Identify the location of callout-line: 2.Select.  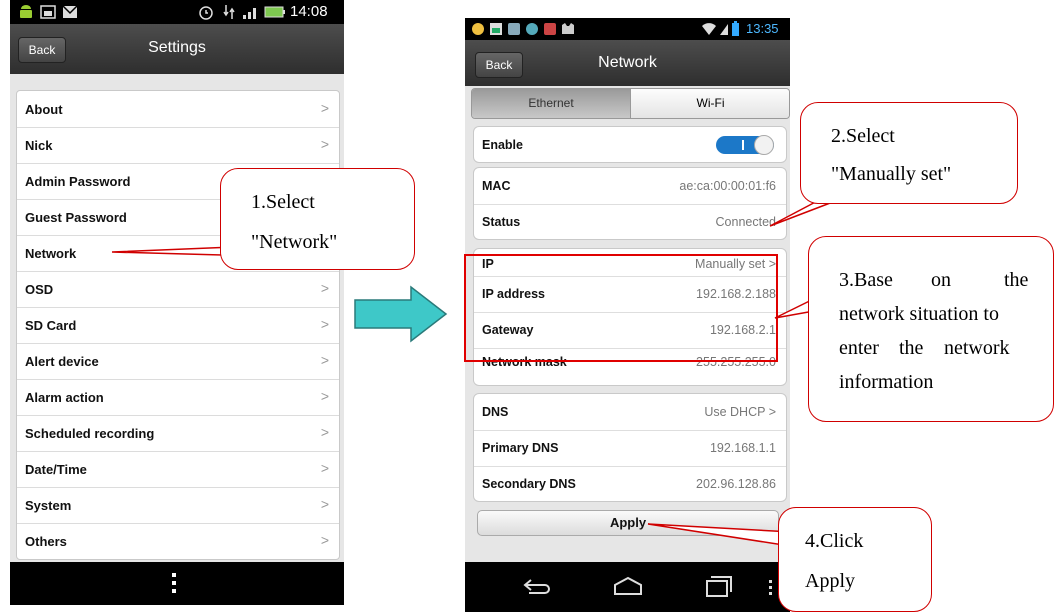
(863, 136).